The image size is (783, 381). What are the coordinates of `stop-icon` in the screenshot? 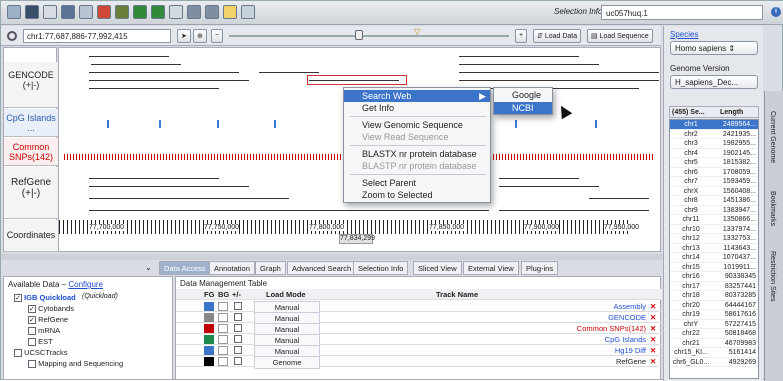 It's located at (104, 12).